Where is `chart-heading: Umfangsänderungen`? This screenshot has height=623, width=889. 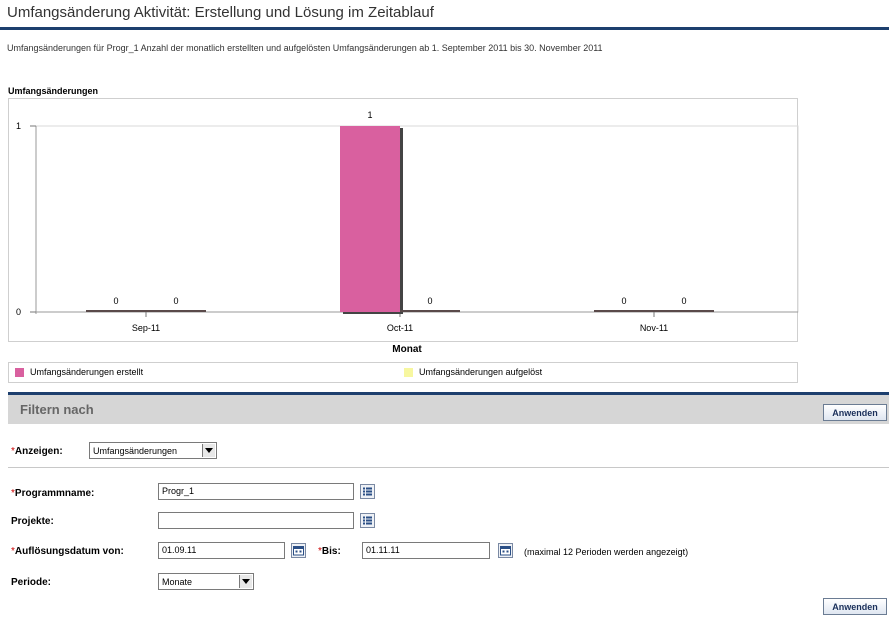 chart-heading: Umfangsänderungen is located at coordinates (53, 91).